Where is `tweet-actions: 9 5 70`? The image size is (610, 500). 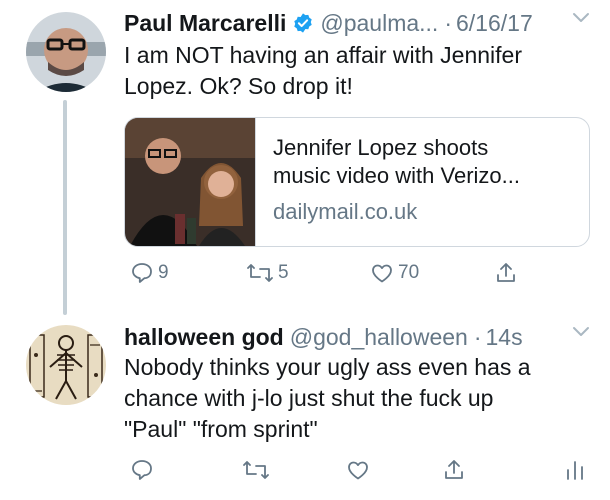
tweet-actions: 9 5 70 is located at coordinates (357, 273).